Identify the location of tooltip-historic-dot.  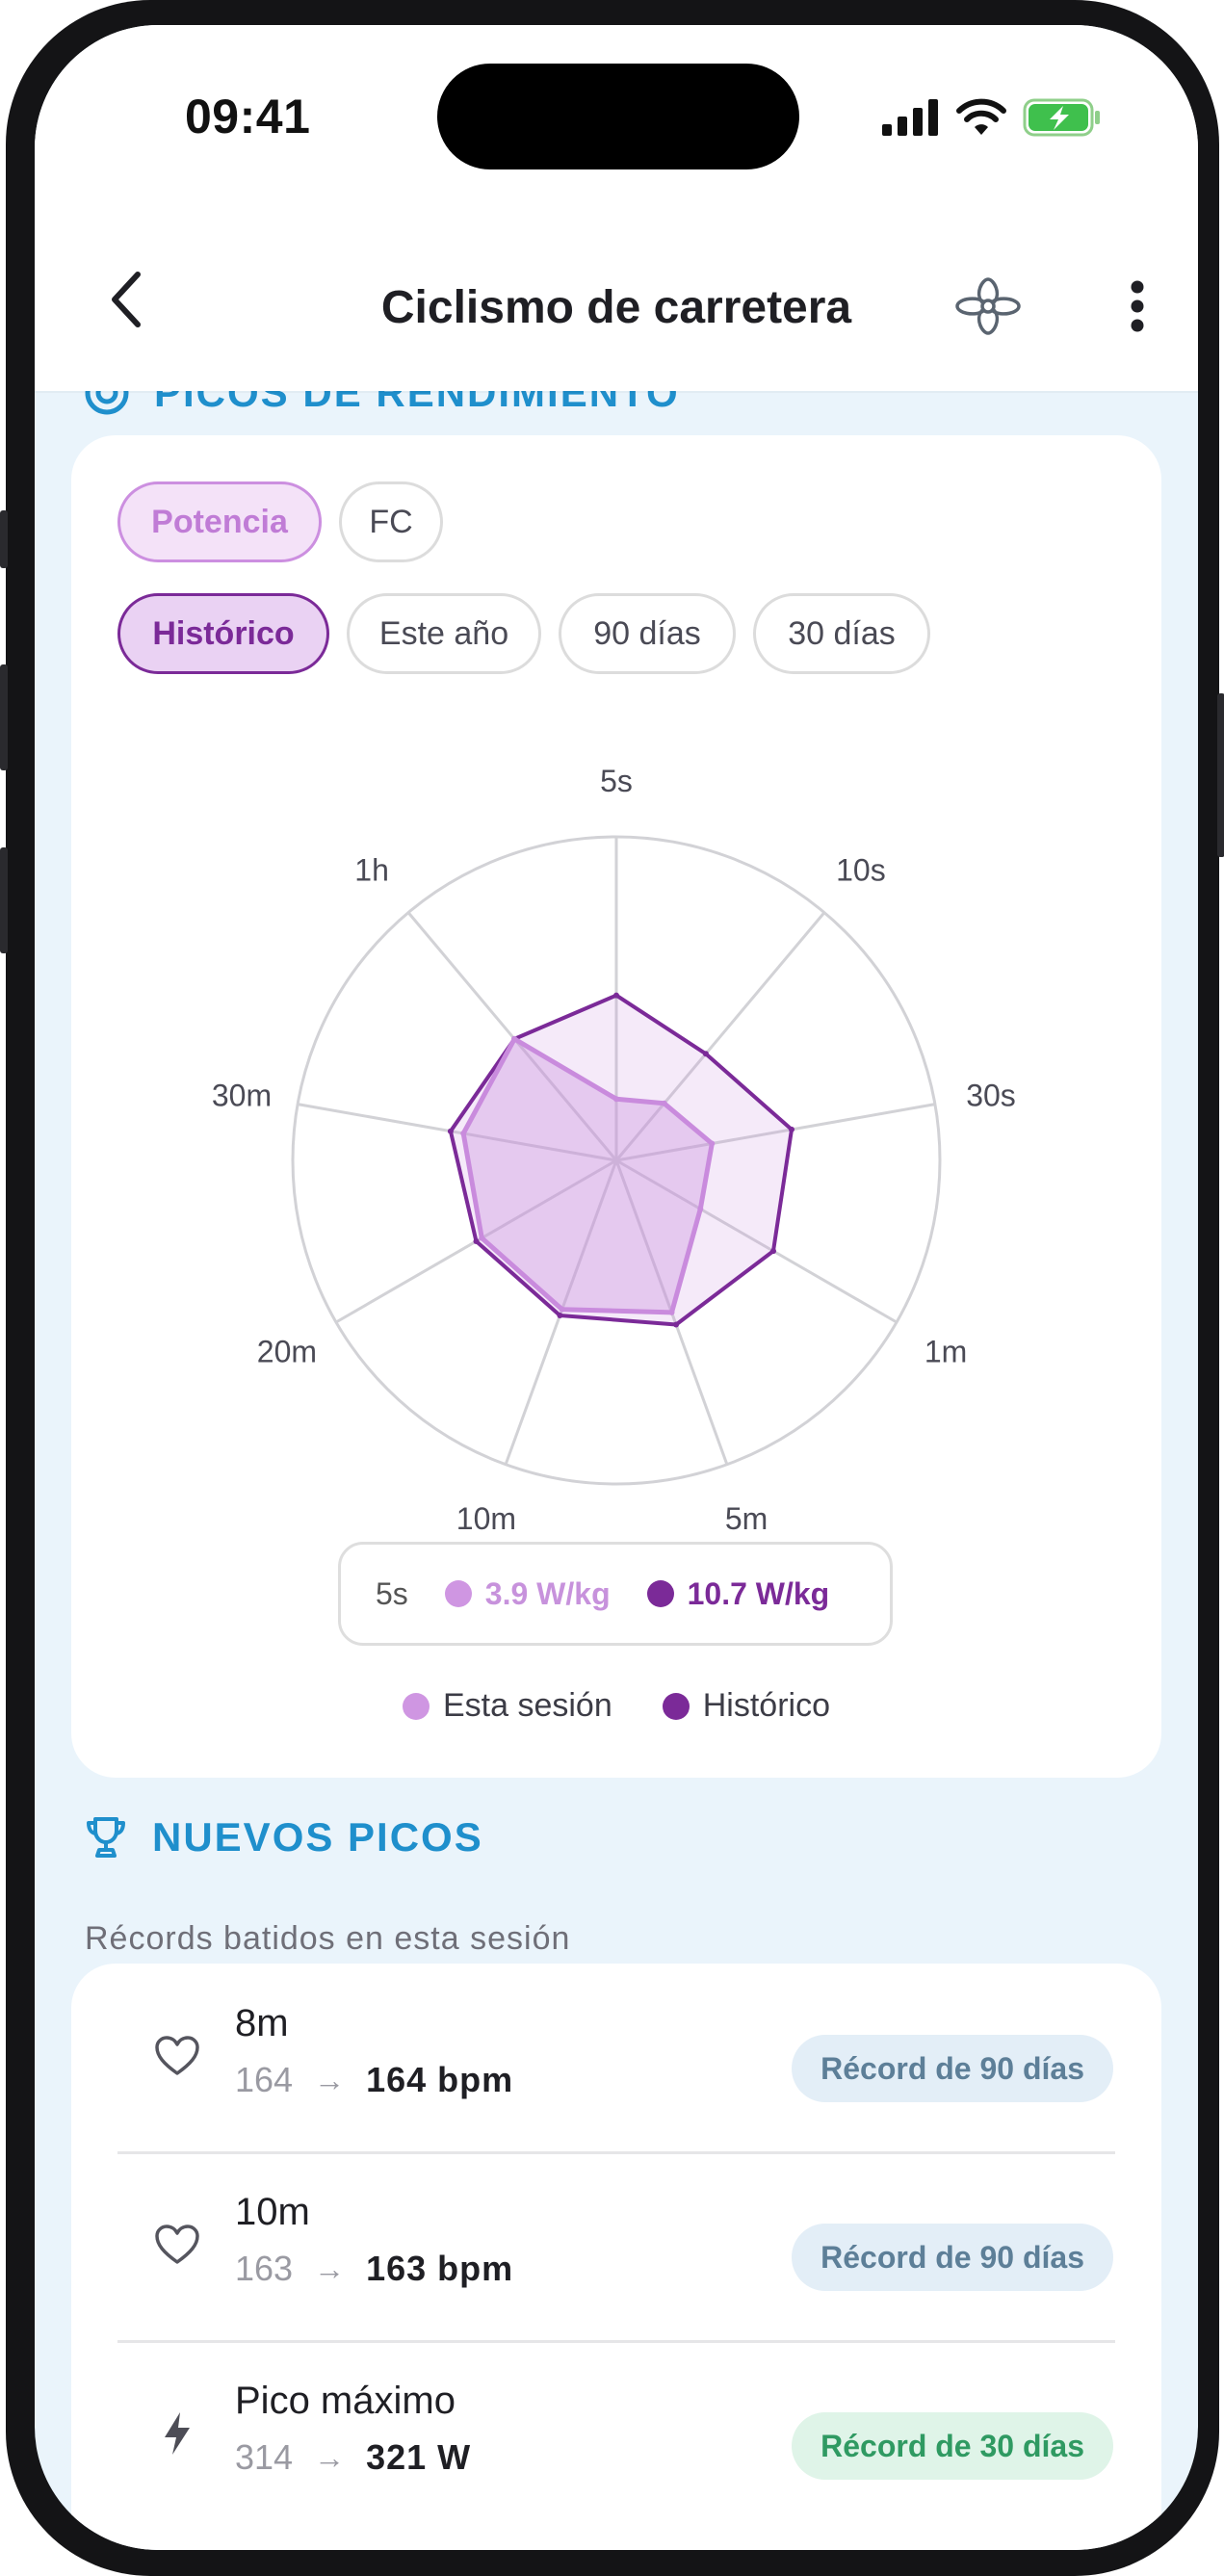
(660, 1593).